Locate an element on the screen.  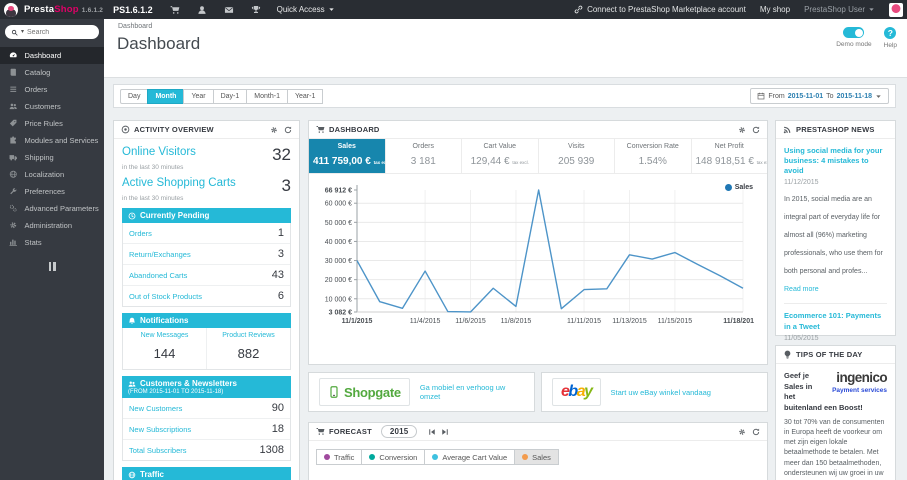
activity-icon is located at coordinates (125, 129).